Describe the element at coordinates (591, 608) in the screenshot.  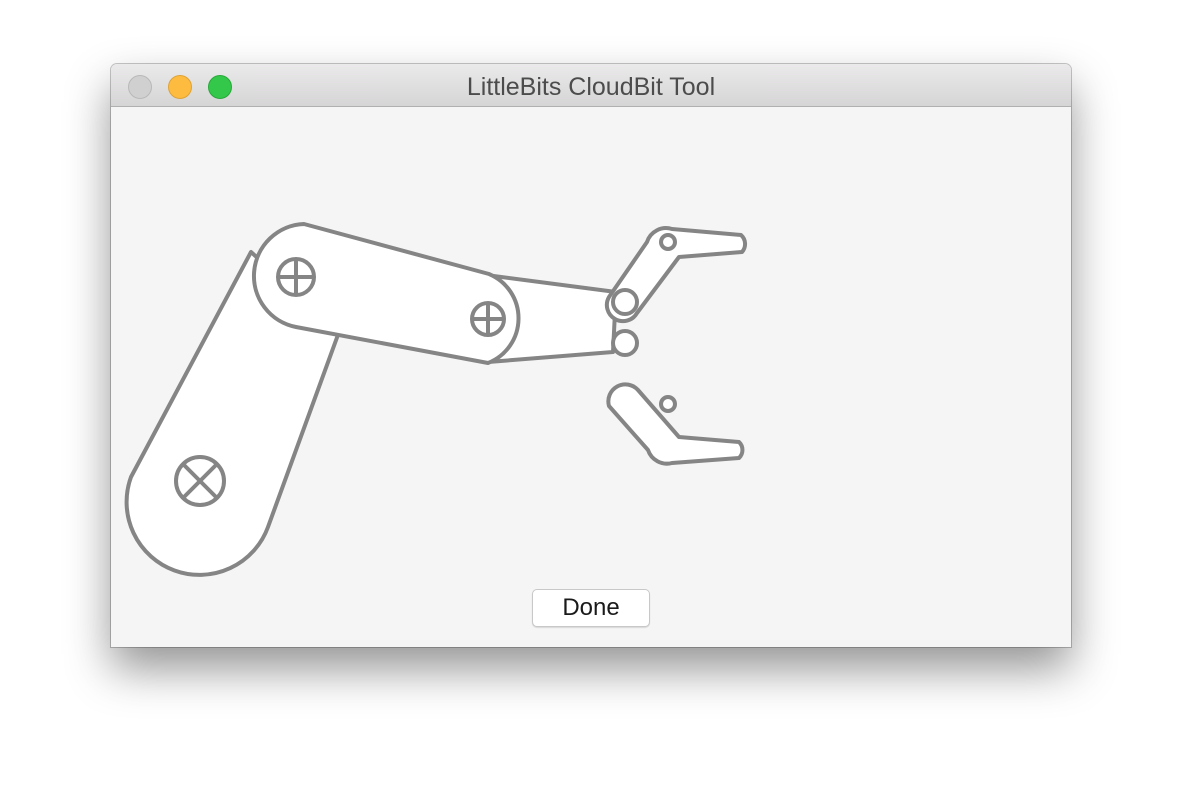
I see `done-button: Done` at that location.